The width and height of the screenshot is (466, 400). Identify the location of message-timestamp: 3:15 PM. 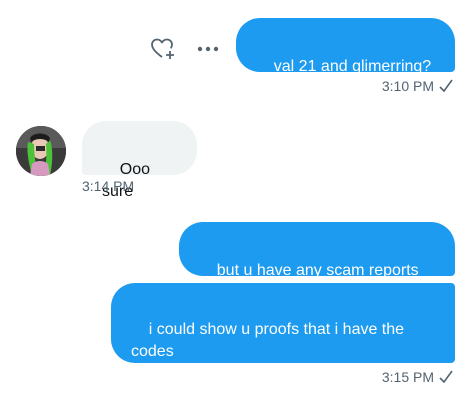
(418, 377).